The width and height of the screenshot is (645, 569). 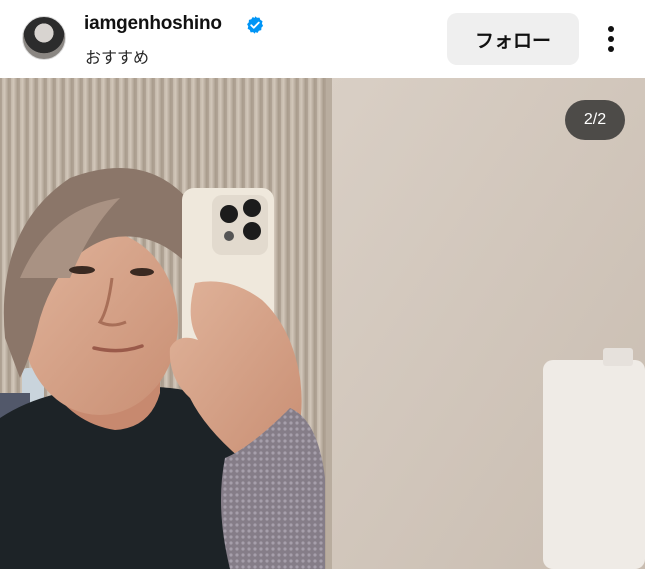 I want to click on avatar, so click(x=44, y=38).